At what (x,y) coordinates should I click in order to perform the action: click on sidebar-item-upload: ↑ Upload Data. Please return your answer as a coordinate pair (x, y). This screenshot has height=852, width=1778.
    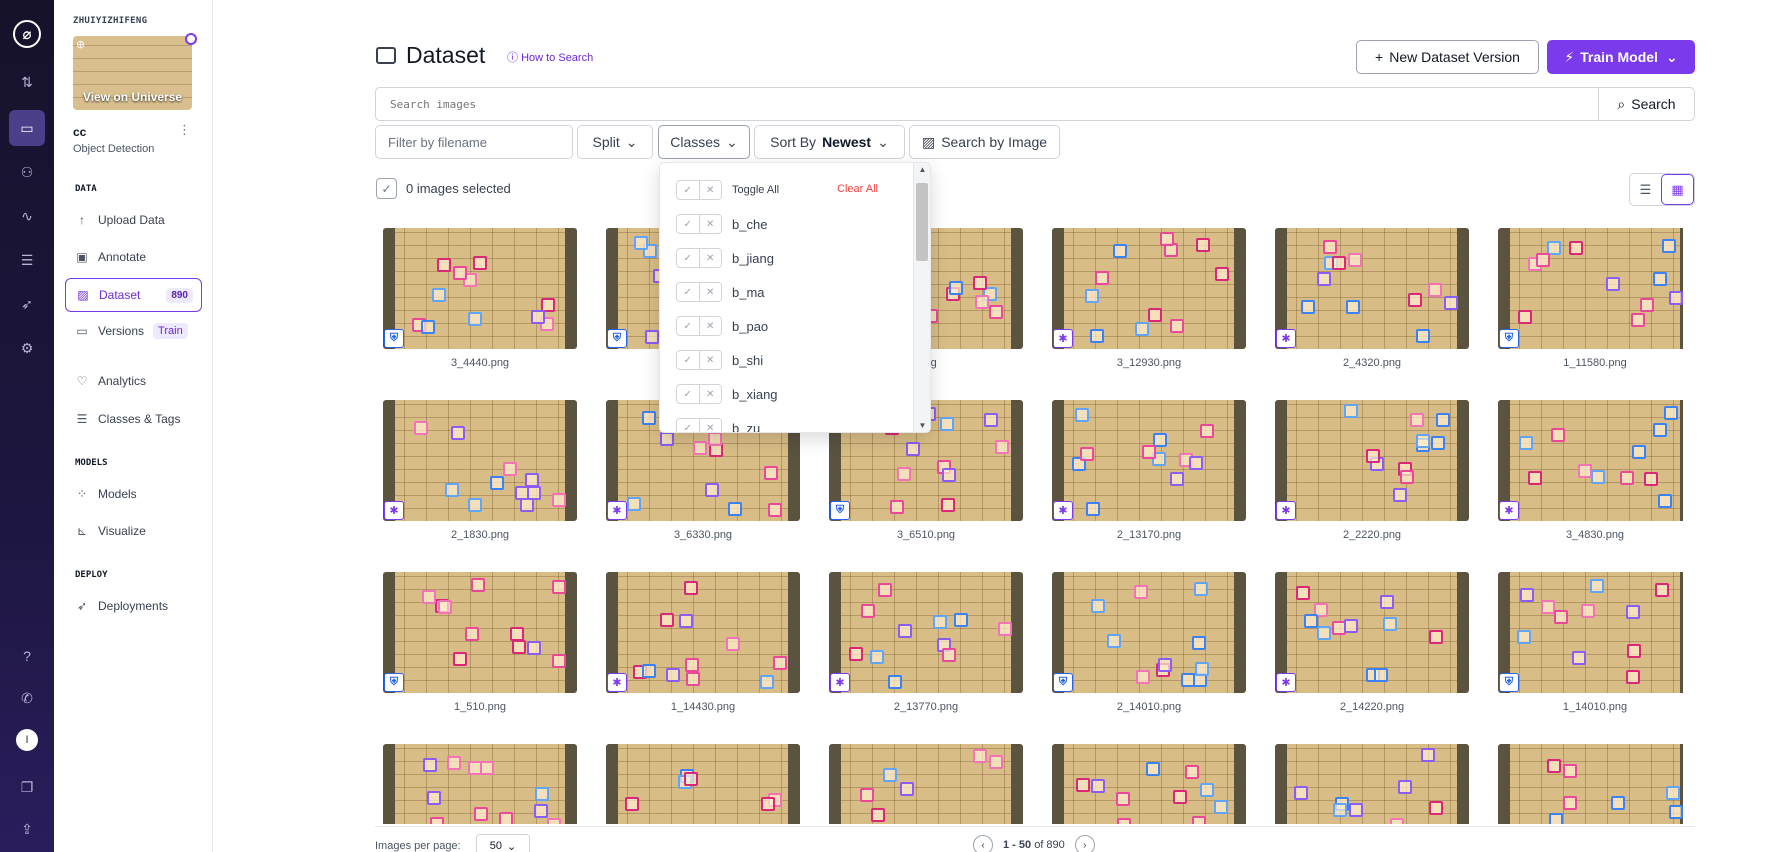
    Looking at the image, I should click on (133, 220).